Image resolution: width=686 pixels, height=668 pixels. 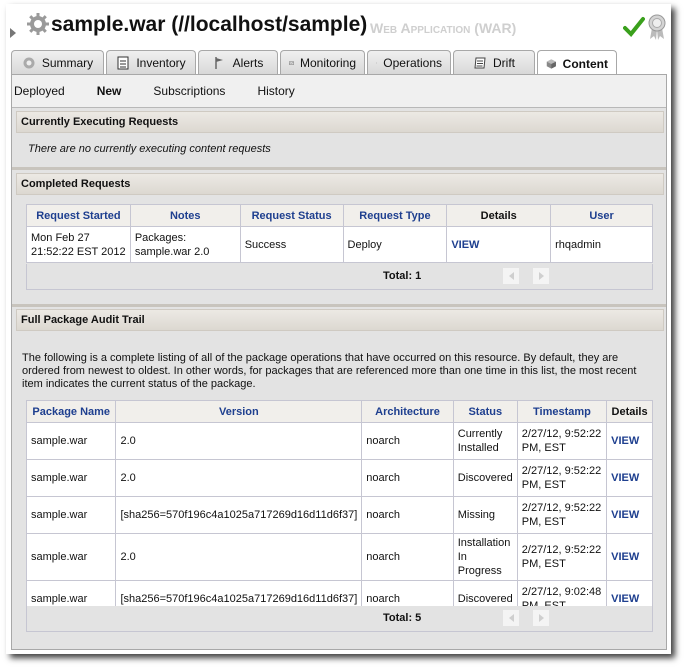 What do you see at coordinates (339, 277) in the screenshot?
I see `completed-table-footer: Total: 1` at bounding box center [339, 277].